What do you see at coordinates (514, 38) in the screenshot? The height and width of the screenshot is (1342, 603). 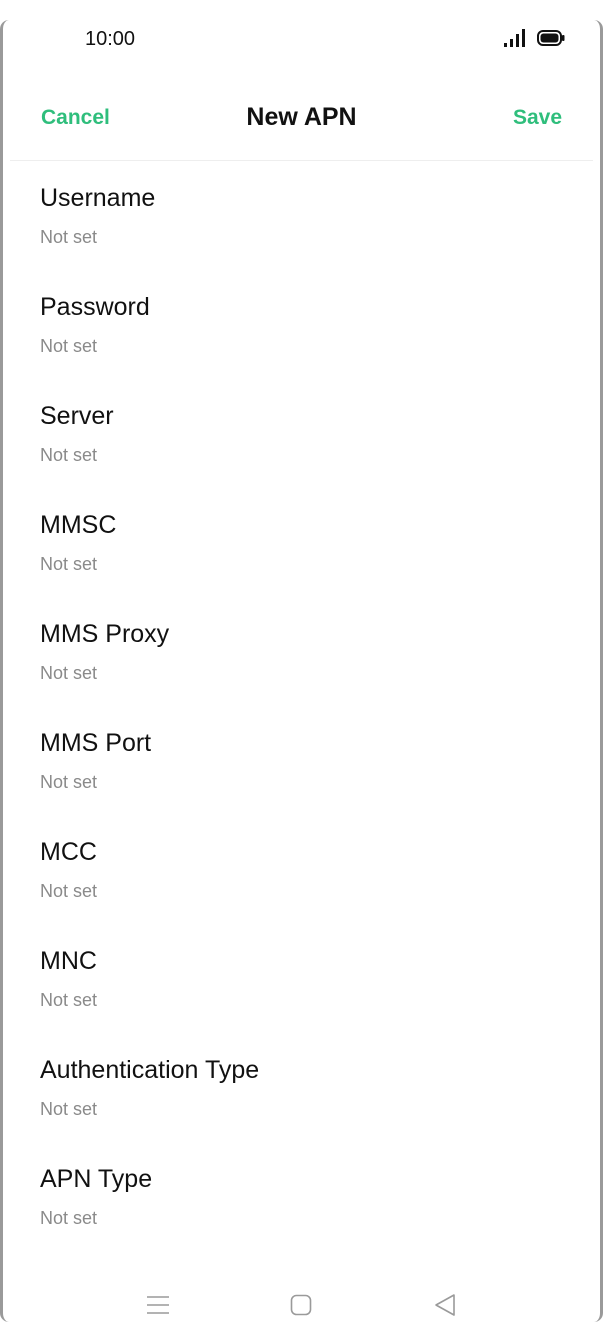 I see `signal-icon` at bounding box center [514, 38].